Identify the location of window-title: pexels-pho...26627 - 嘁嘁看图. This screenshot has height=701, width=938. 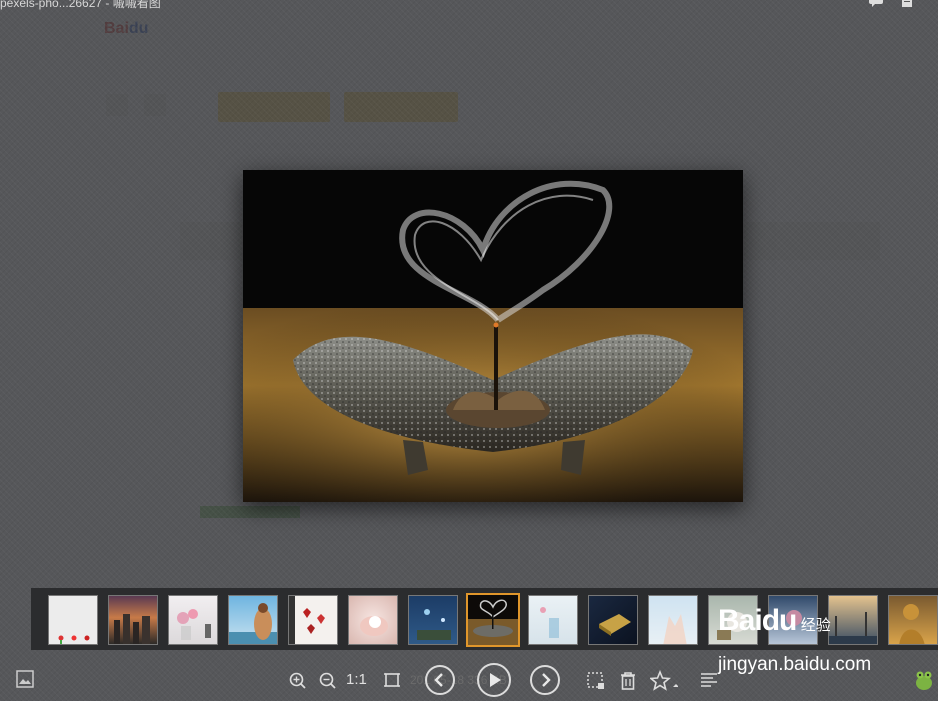
(80, 5).